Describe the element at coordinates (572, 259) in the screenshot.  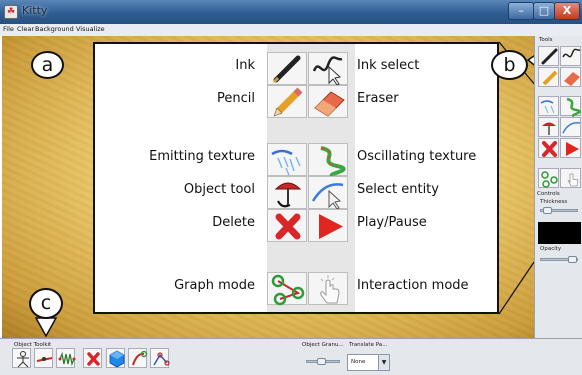
I see `opacity-slider-thumb` at that location.